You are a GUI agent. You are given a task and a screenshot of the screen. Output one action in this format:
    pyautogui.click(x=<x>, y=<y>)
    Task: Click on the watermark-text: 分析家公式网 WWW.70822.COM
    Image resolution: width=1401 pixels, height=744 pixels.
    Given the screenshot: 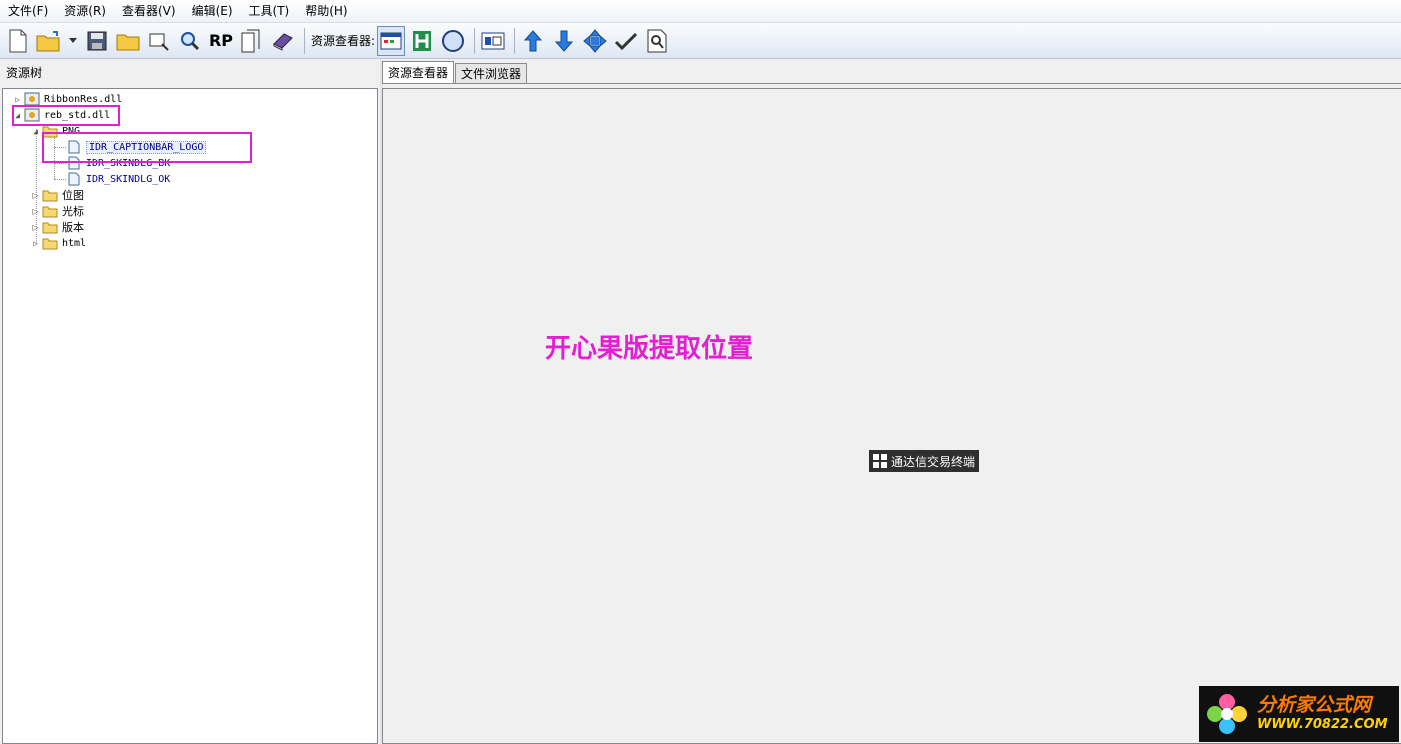 What is the action you would take?
    pyautogui.click(x=1322, y=714)
    